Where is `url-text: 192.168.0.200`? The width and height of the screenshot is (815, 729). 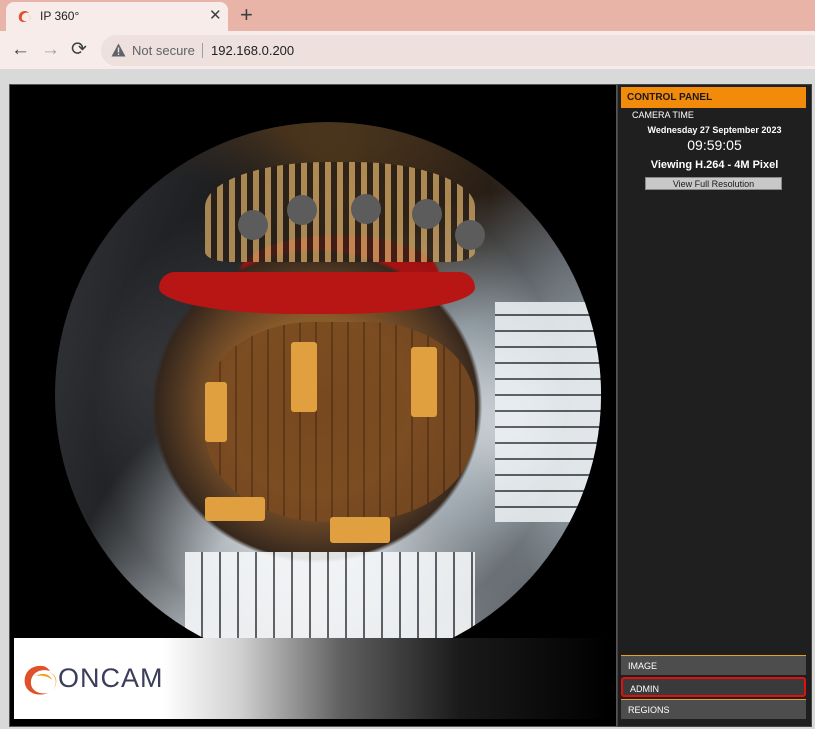
url-text: 192.168.0.200 is located at coordinates (252, 50).